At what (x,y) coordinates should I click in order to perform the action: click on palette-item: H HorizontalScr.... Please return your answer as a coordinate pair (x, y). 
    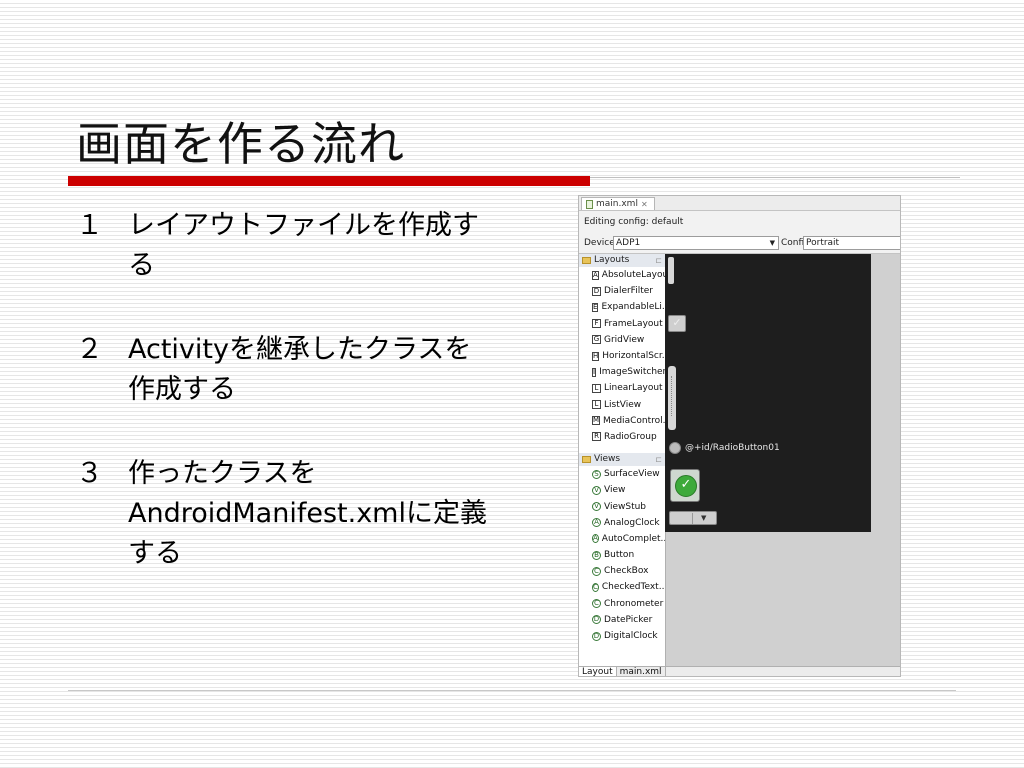
    Looking at the image, I should click on (622, 356).